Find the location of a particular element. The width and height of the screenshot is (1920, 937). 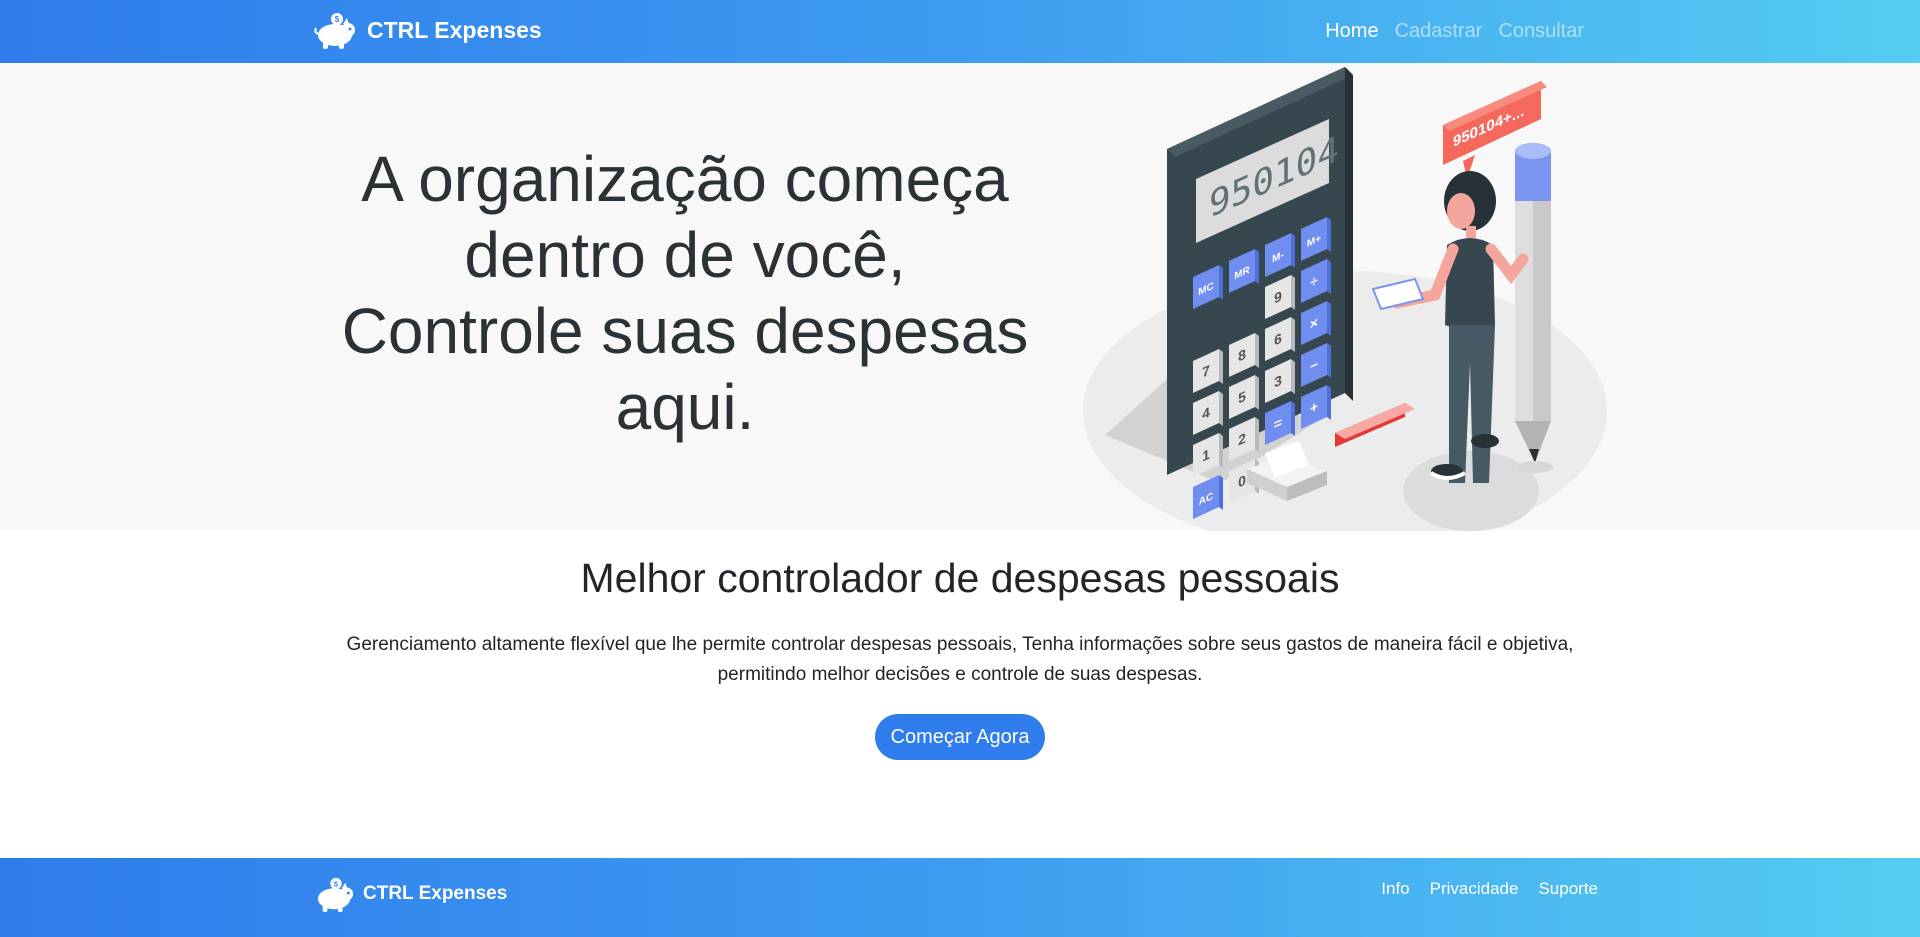

footer-brand-link: $ CTRL Expenses is located at coordinates (410, 894).